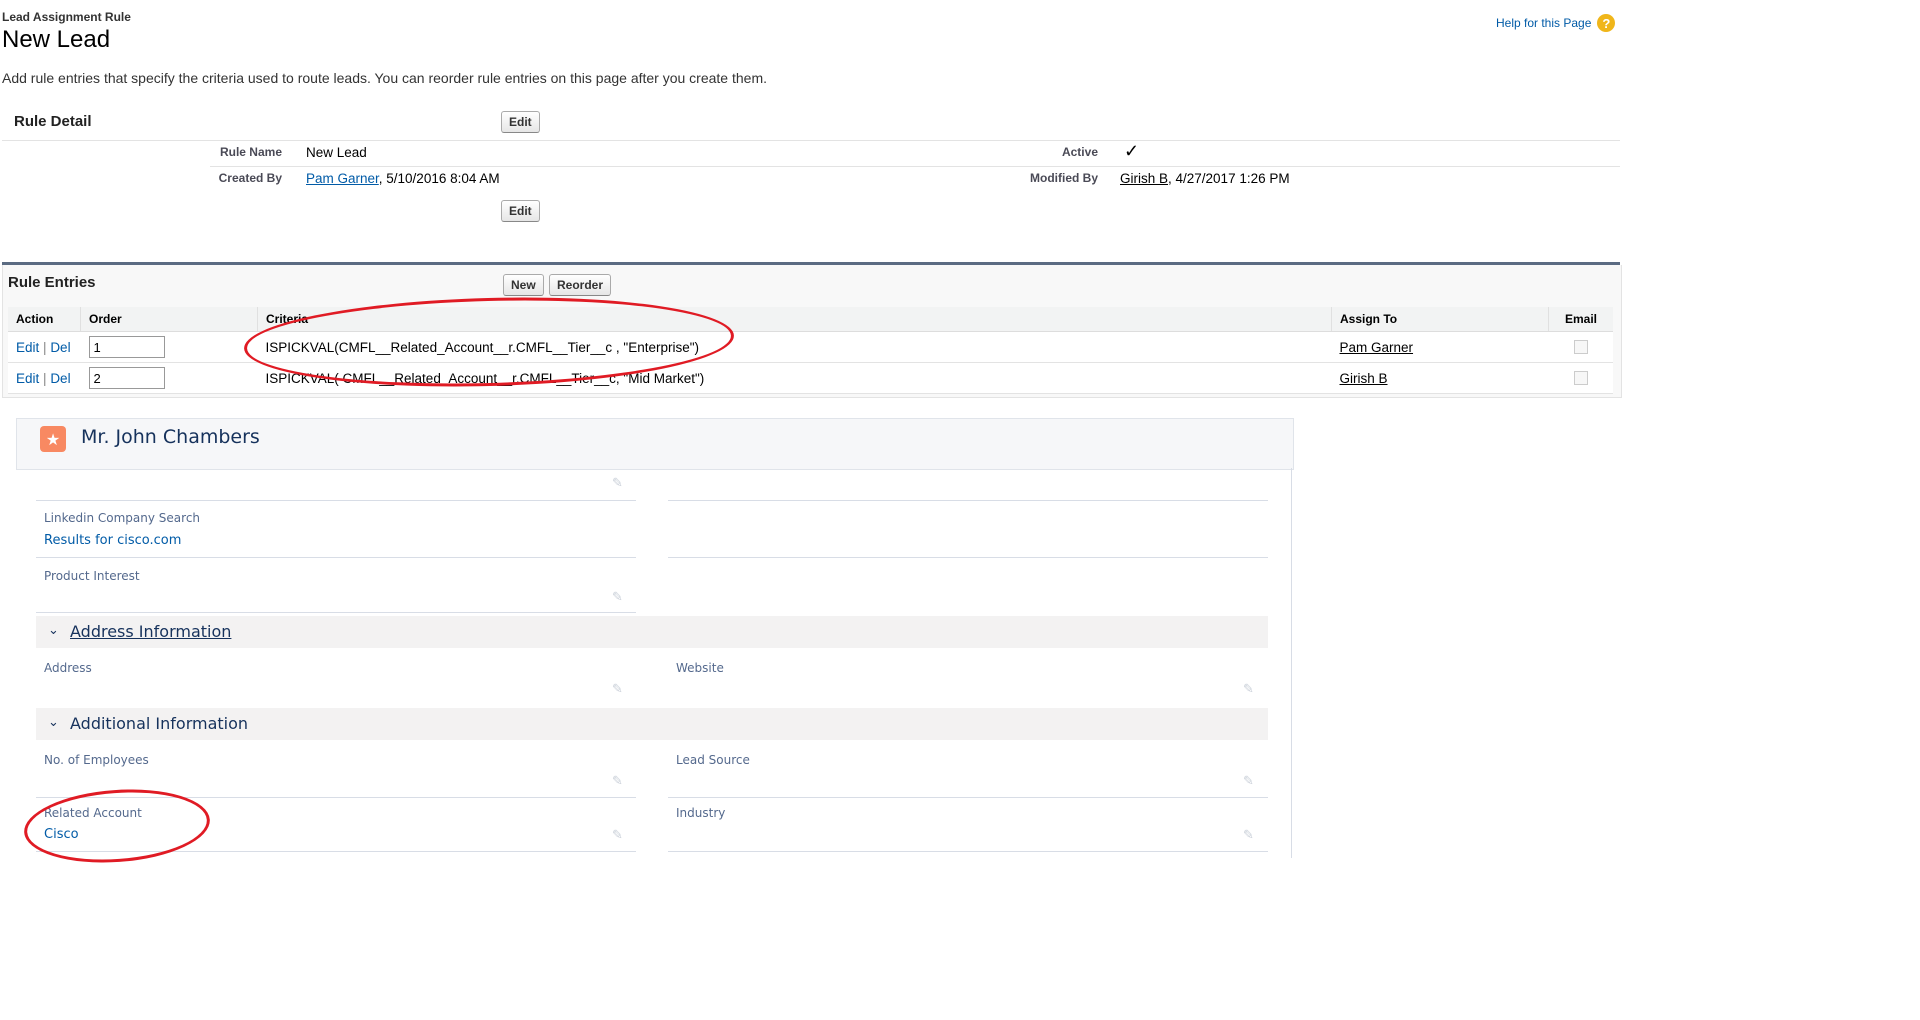 The image size is (1920, 1020). Describe the element at coordinates (92, 576) in the screenshot. I see `product-interest-label: Product Interest` at that location.